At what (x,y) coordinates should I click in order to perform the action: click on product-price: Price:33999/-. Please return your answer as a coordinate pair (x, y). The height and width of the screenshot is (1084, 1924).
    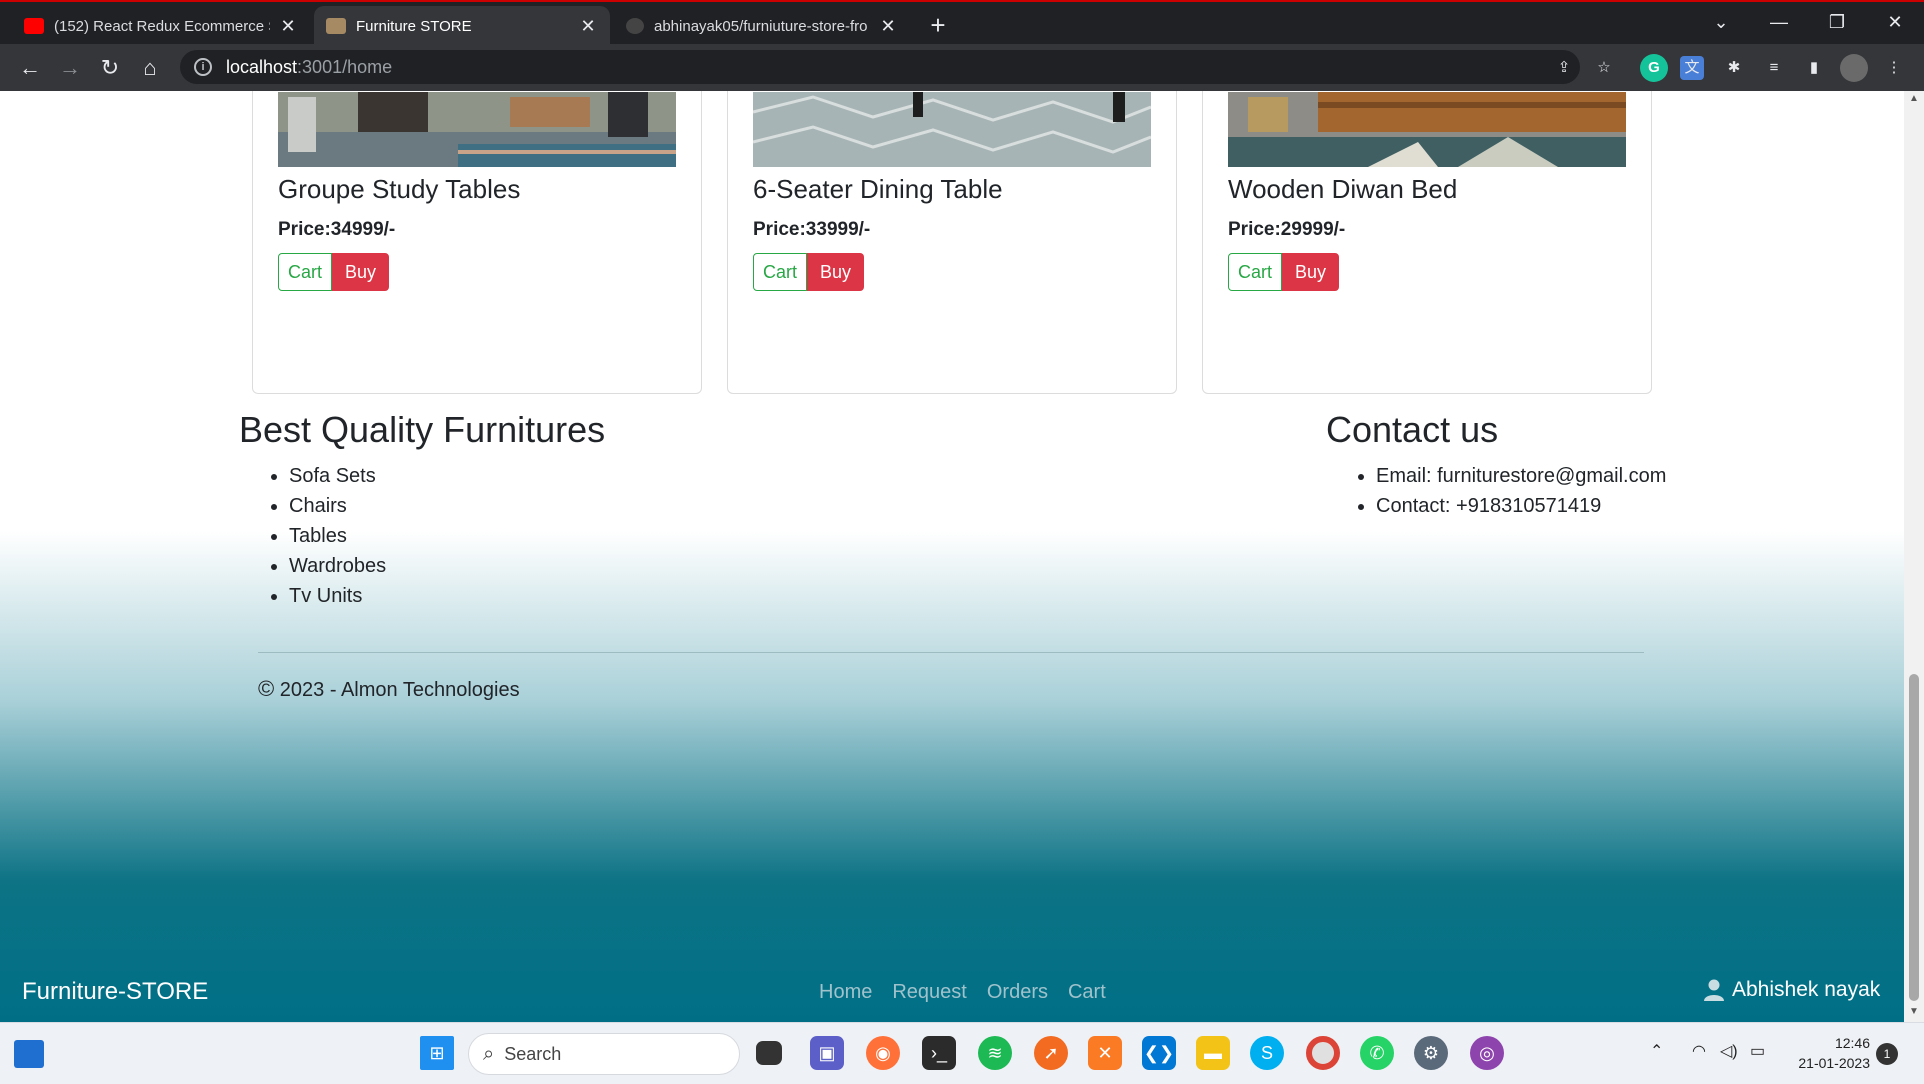
    Looking at the image, I should click on (812, 229).